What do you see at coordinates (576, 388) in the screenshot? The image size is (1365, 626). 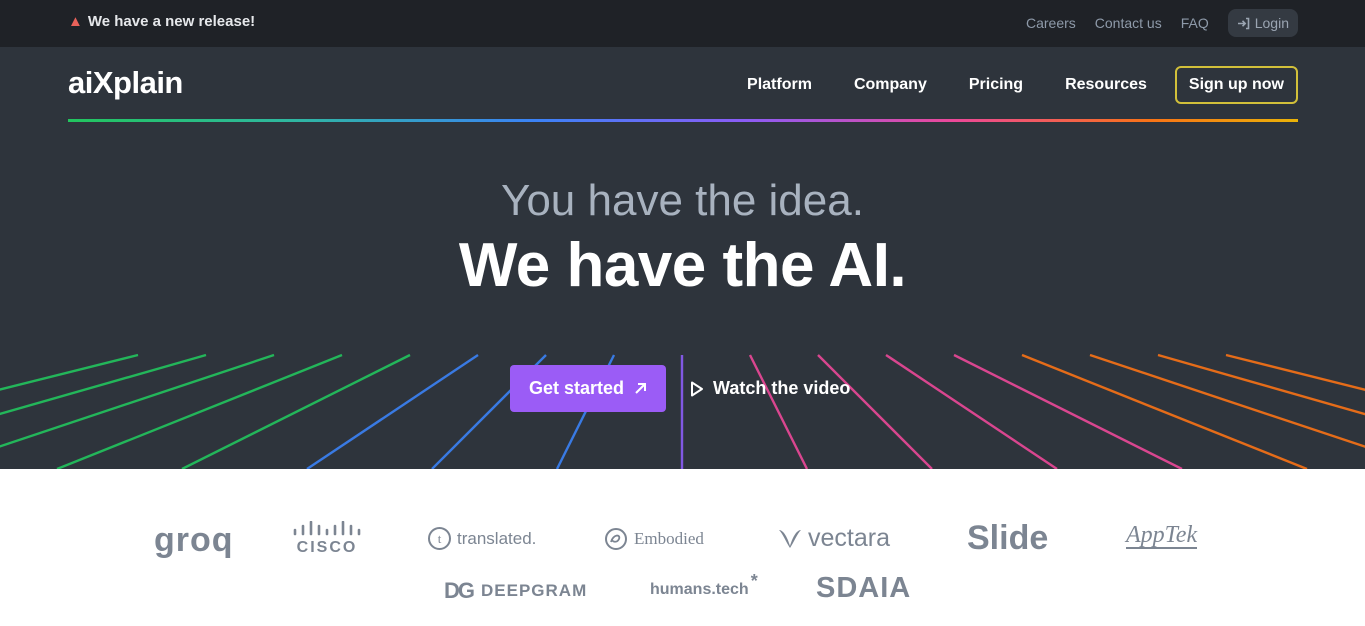 I see `get-started-label: Get started` at bounding box center [576, 388].